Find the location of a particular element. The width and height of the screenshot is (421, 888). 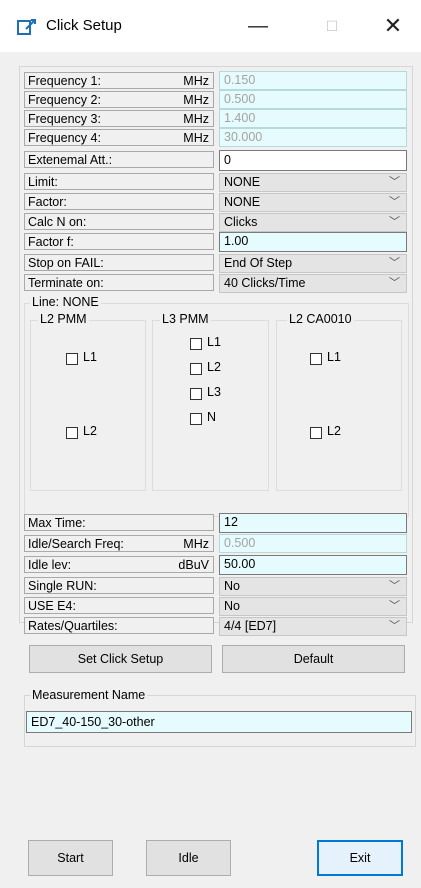

exit-button: Exit is located at coordinates (360, 858).